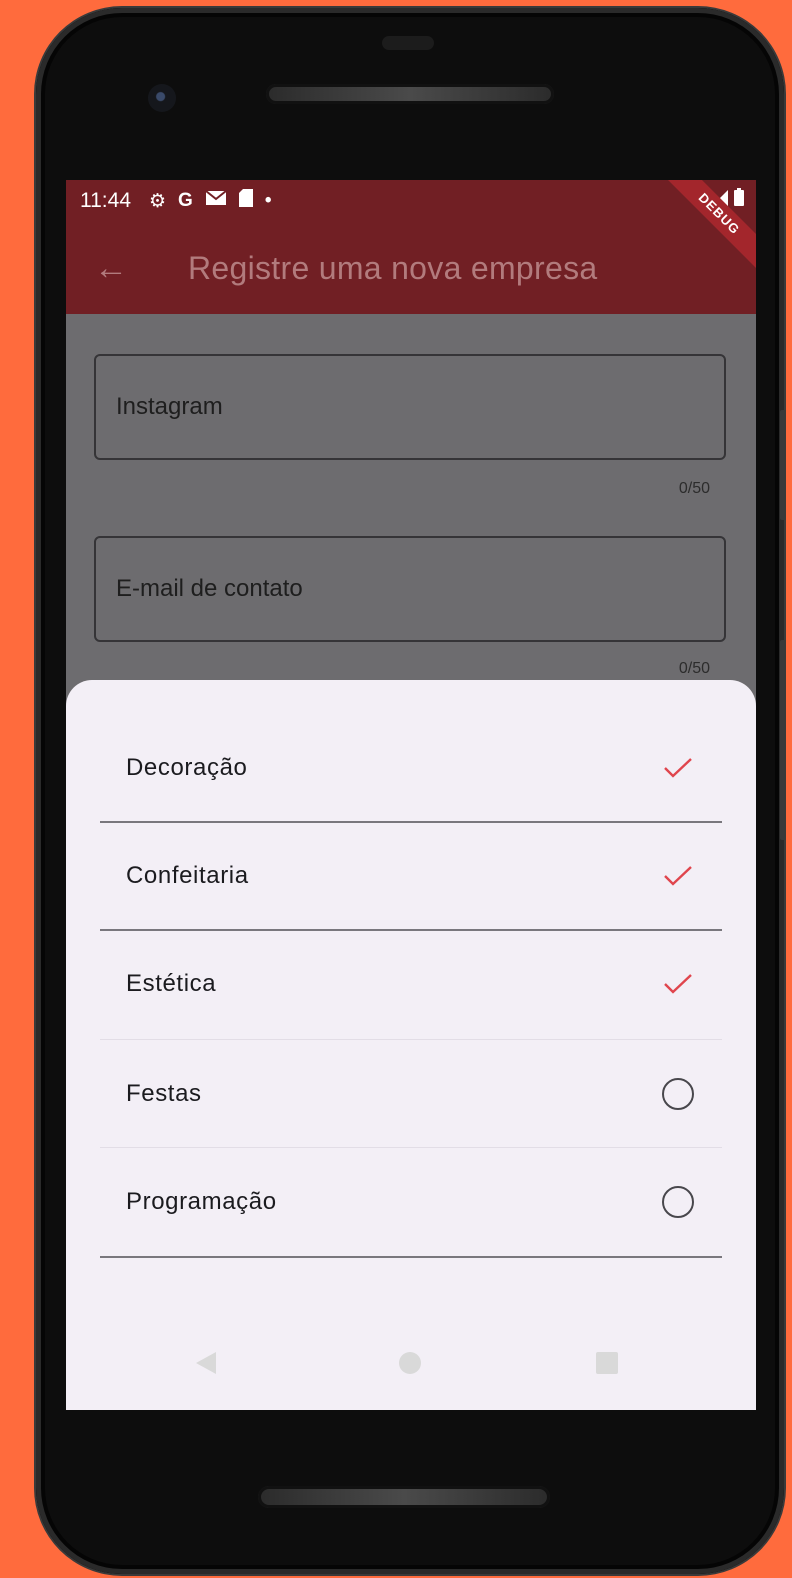 The width and height of the screenshot is (792, 1578). What do you see at coordinates (694, 488) in the screenshot?
I see `instagram-counter: 0/50` at bounding box center [694, 488].